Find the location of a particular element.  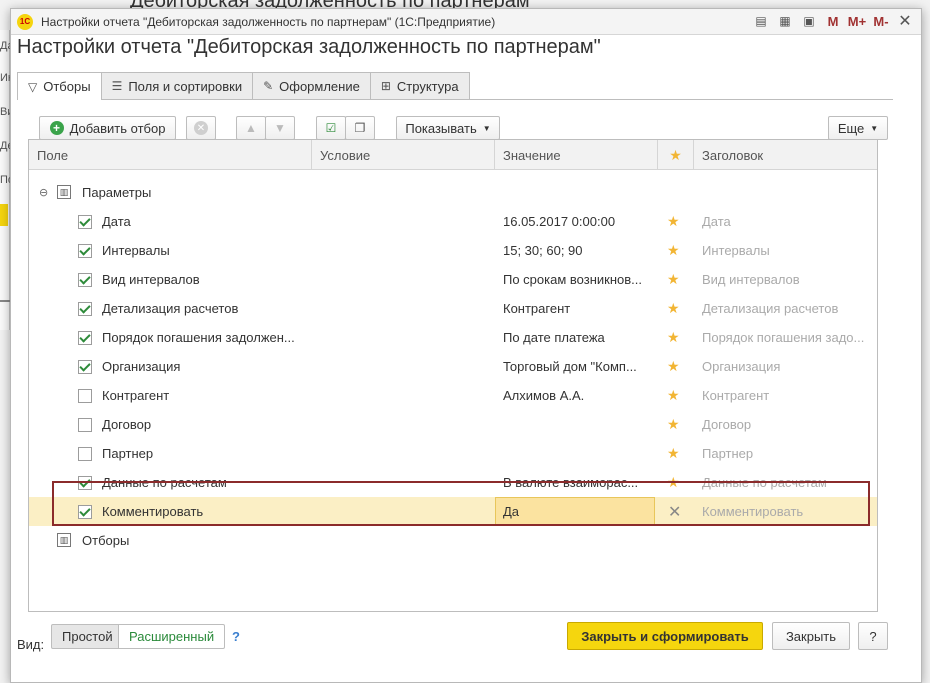

tab-structure: ⊞ Структура is located at coordinates (419, 85).